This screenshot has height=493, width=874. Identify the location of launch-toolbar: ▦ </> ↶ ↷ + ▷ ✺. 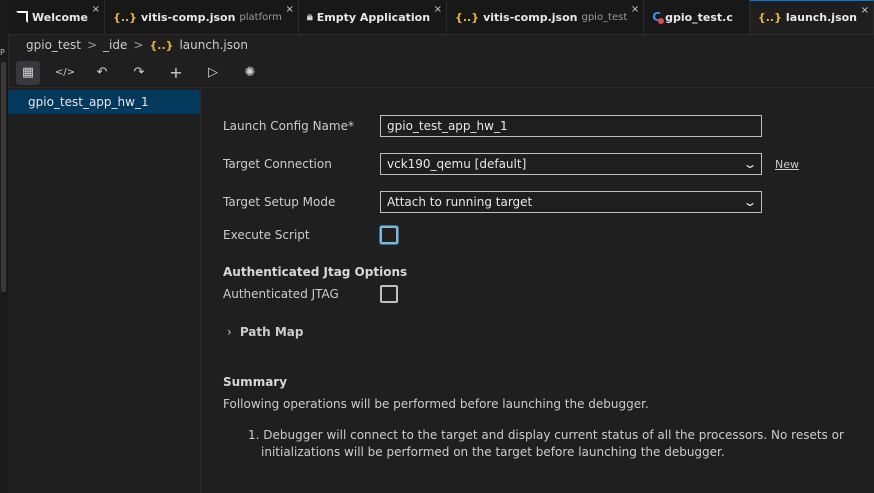
(441, 73).